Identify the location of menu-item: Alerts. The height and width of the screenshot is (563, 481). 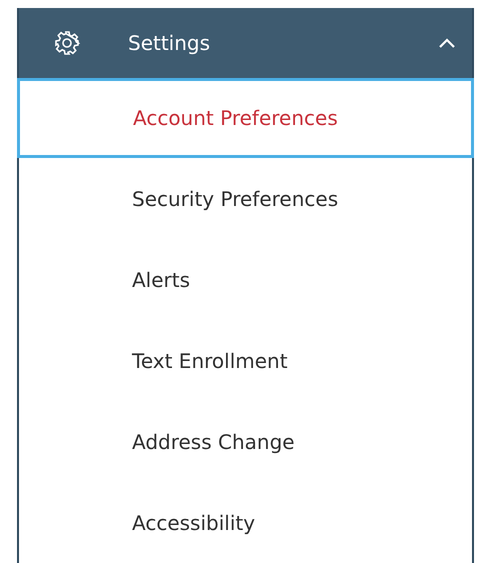
(245, 279).